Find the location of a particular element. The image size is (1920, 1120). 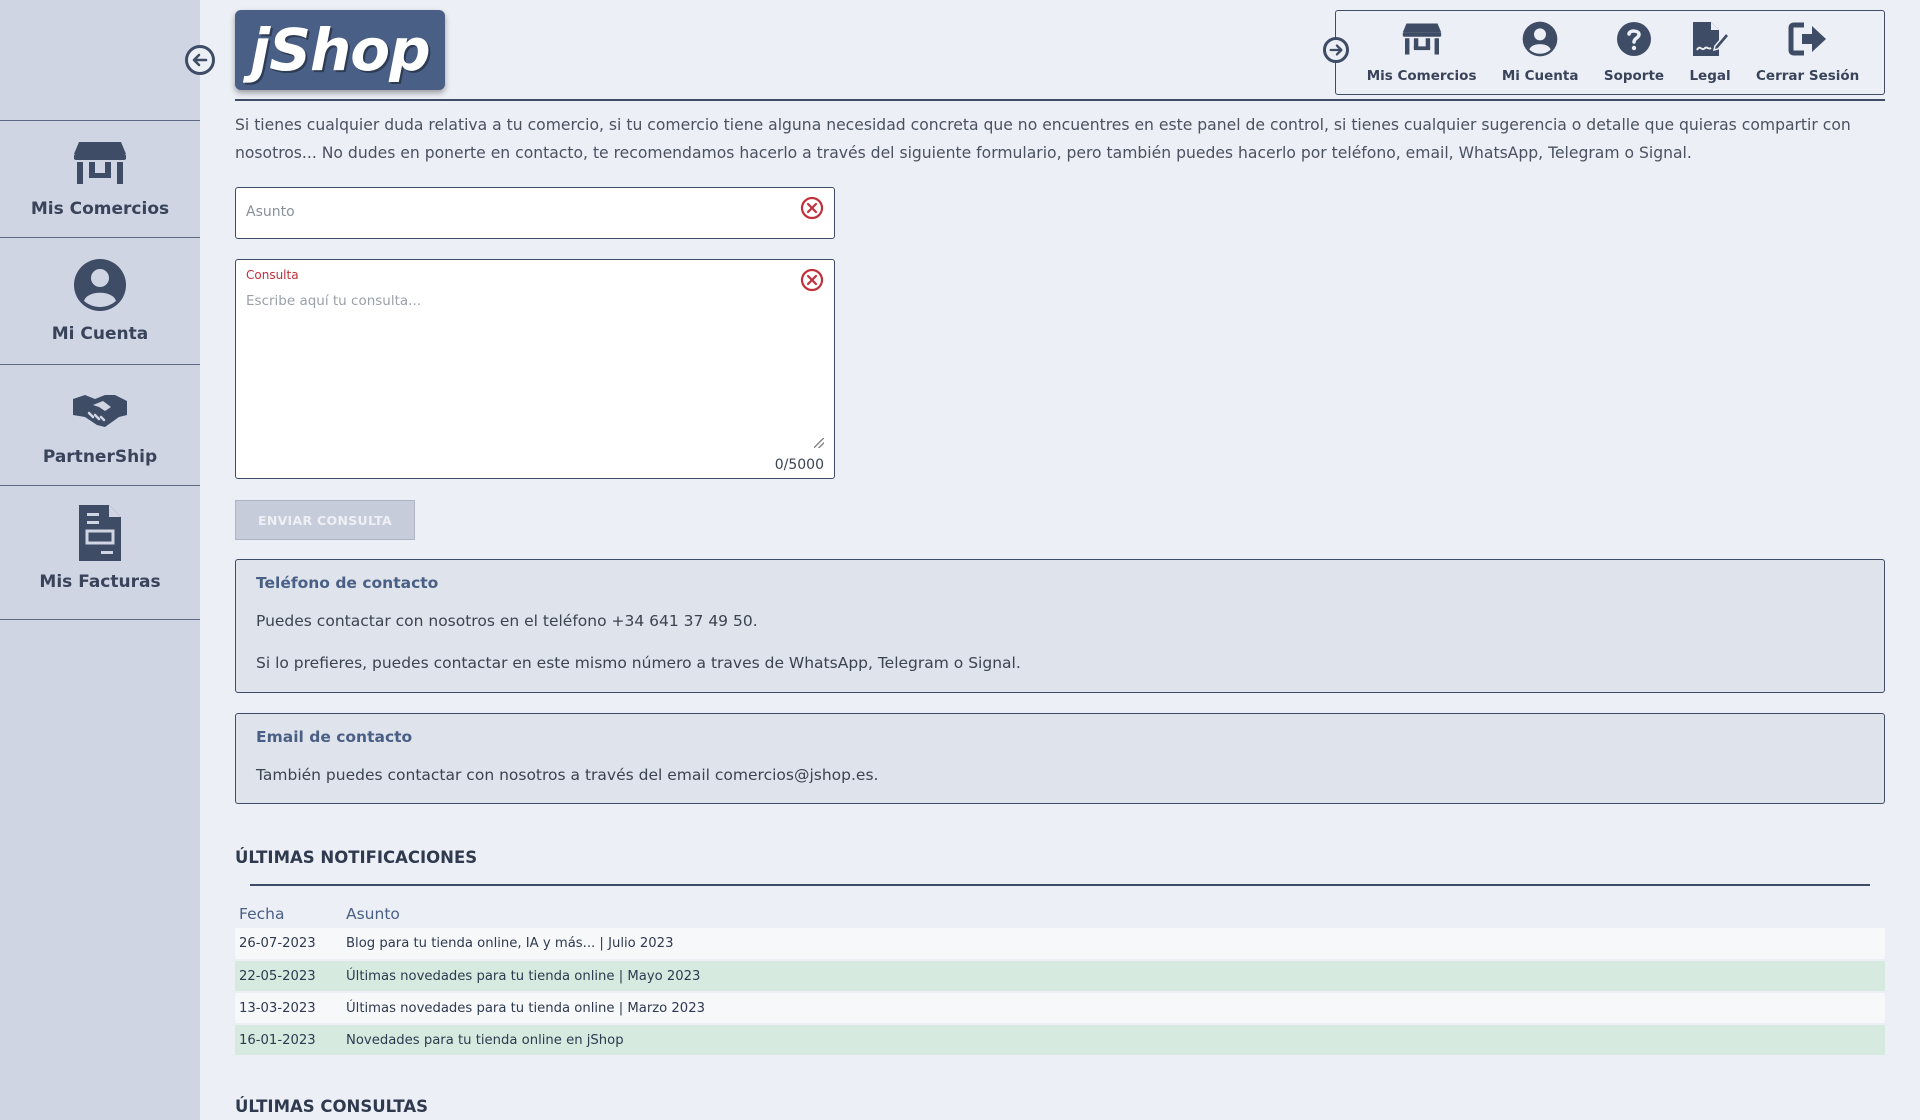

logo-text: jShop is located at coordinates (340, 50).